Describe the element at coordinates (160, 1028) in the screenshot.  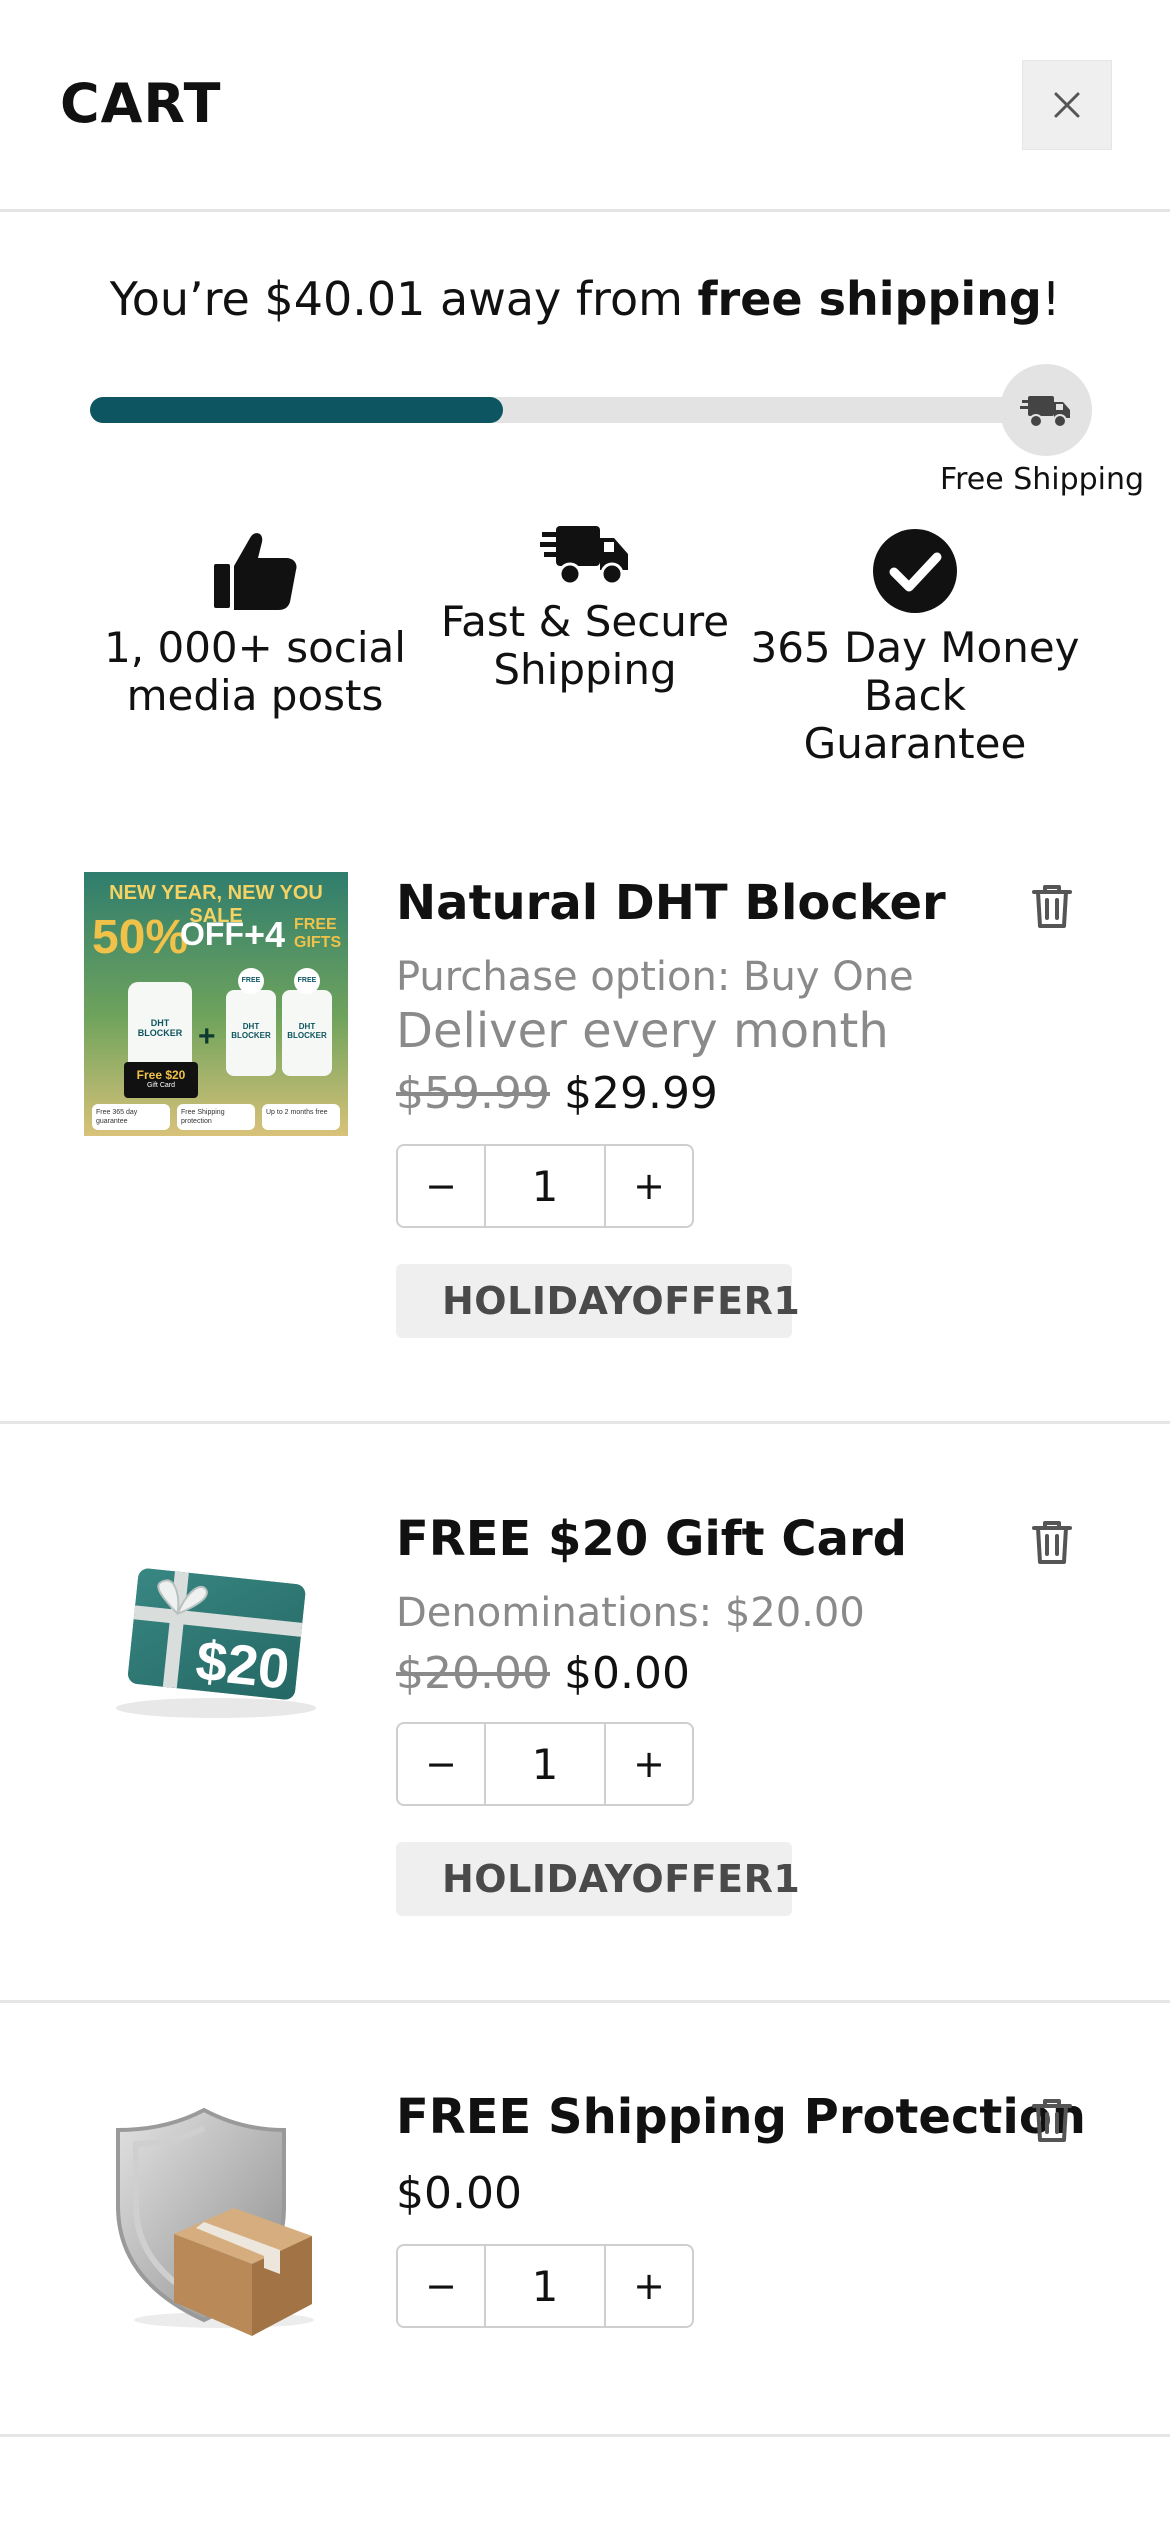
I see `bottle-main-label: DHT BLOCKER` at that location.